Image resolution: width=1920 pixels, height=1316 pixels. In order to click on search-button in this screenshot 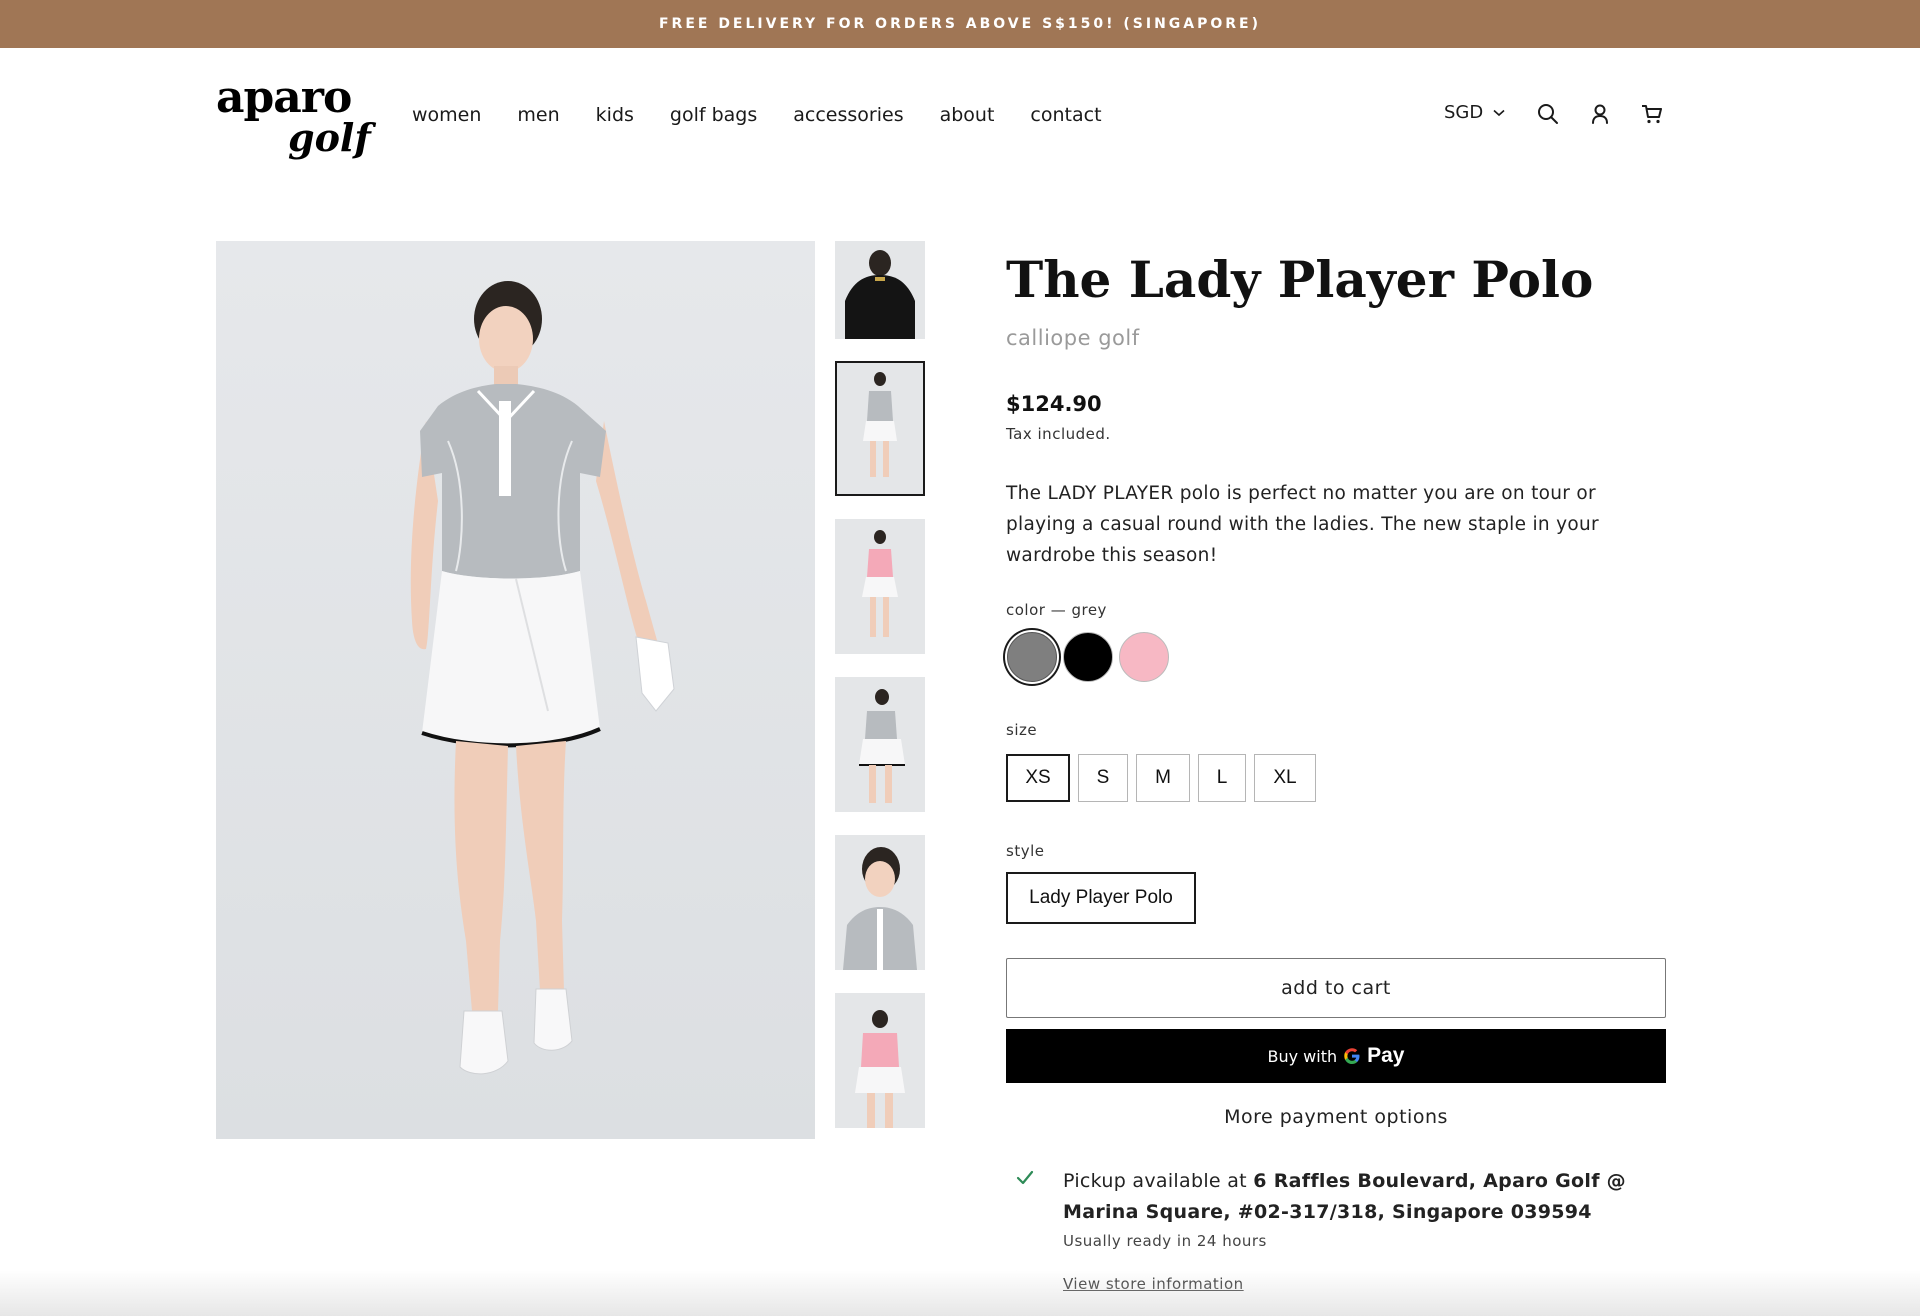, I will do `click(1548, 114)`.